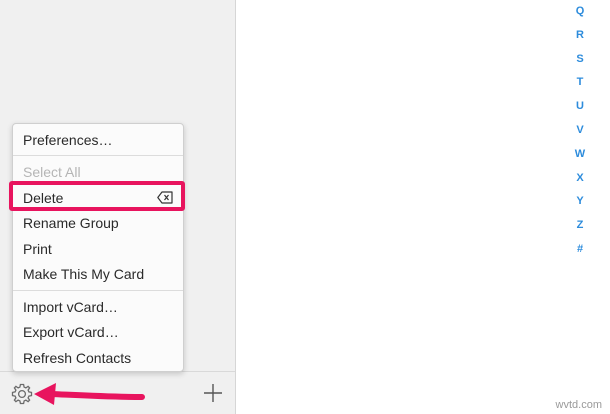 The image size is (610, 414). What do you see at coordinates (580, 60) in the screenshot?
I see `alpha-index-letter: S` at bounding box center [580, 60].